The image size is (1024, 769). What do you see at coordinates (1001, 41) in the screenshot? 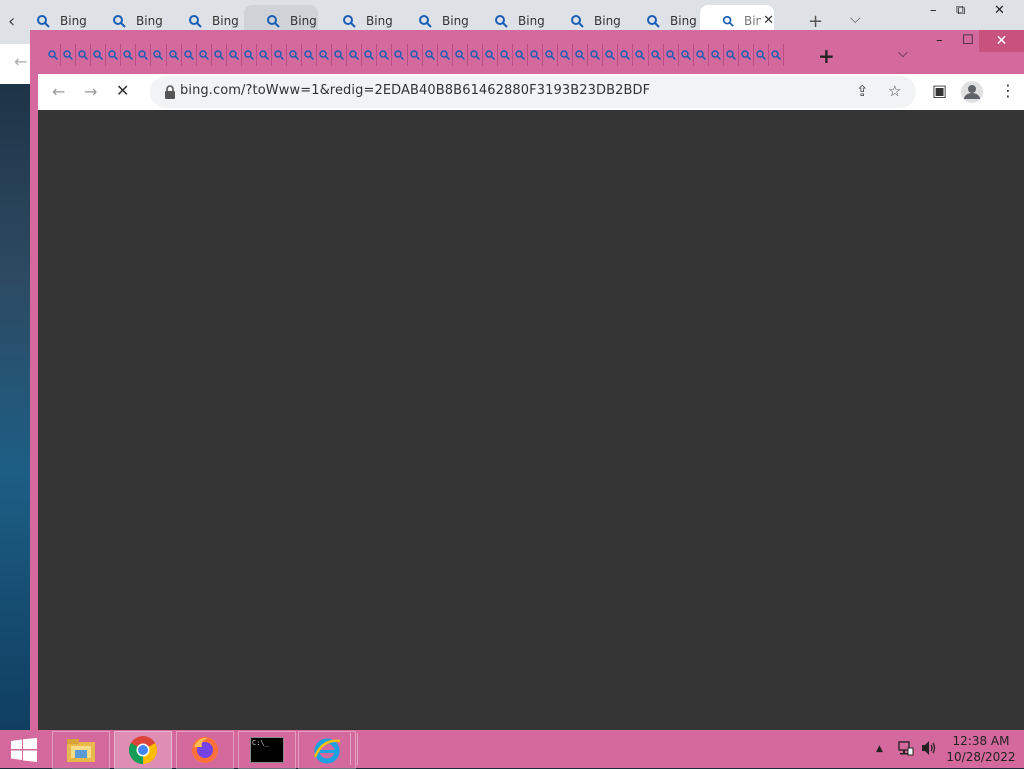
I see `front-close-button: ✕` at bounding box center [1001, 41].